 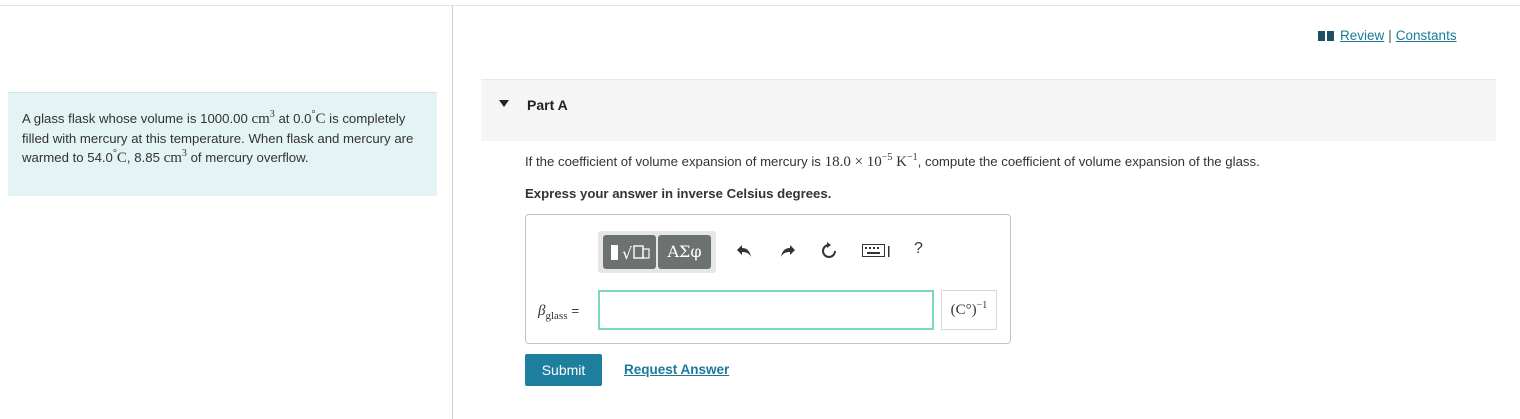 I want to click on templates-button: √, so click(x=629, y=252).